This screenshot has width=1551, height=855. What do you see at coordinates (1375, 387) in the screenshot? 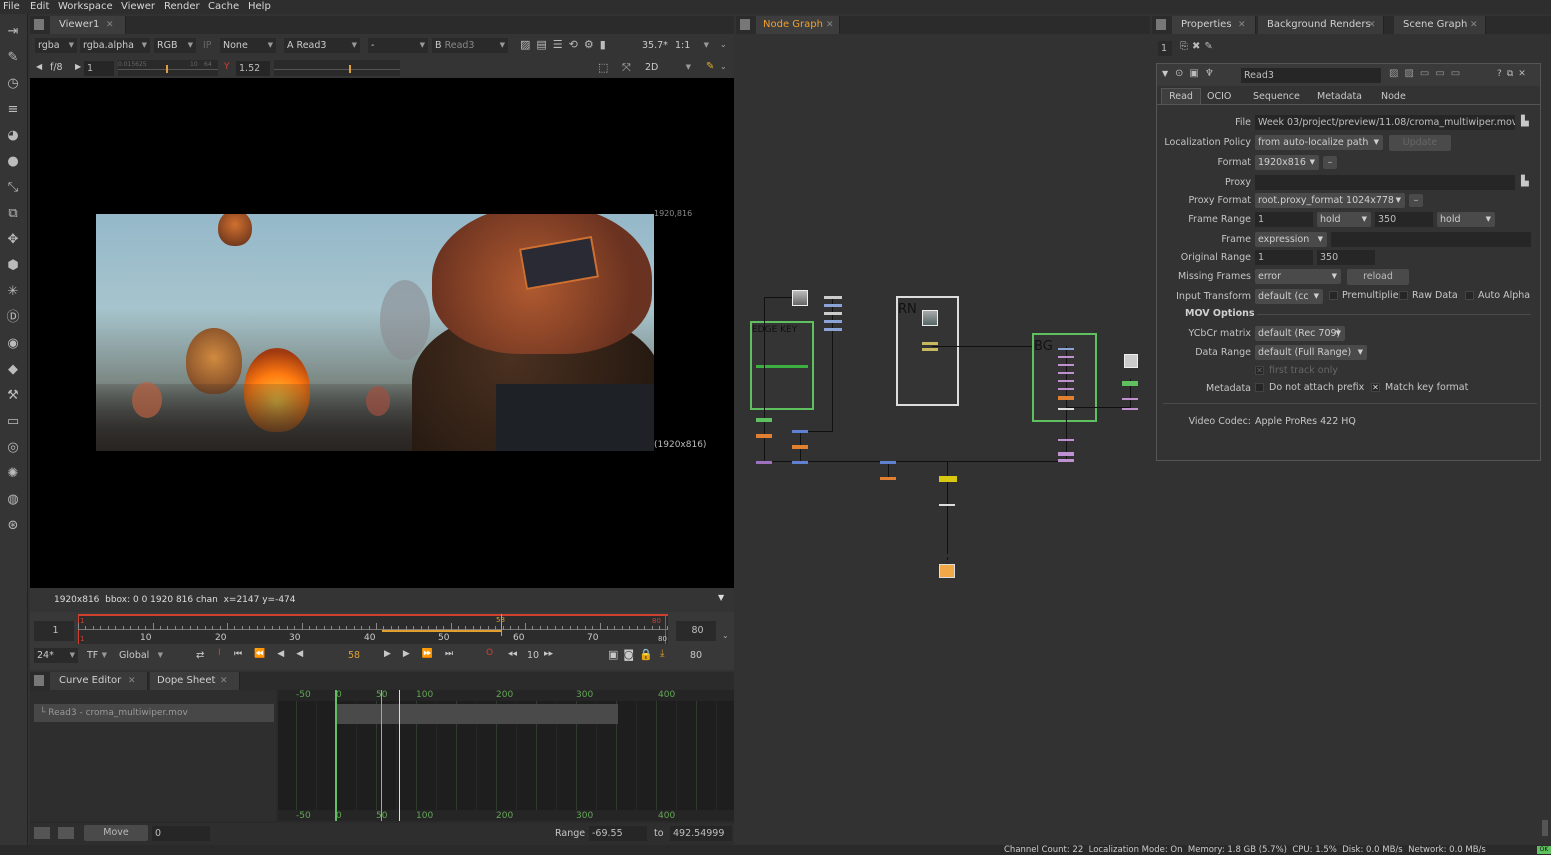
I see `match-key-checkbox: ✕` at bounding box center [1375, 387].